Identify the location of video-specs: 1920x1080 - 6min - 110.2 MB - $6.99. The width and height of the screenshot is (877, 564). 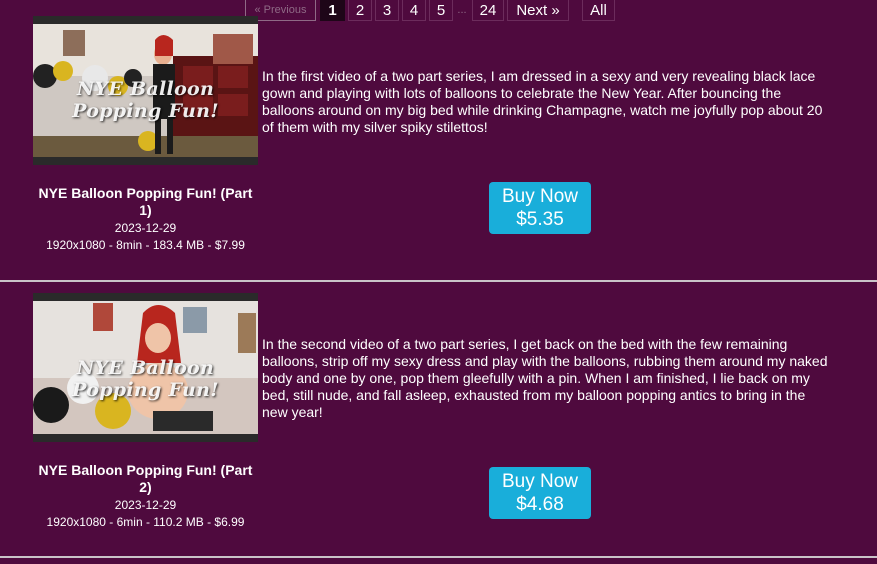
(145, 522).